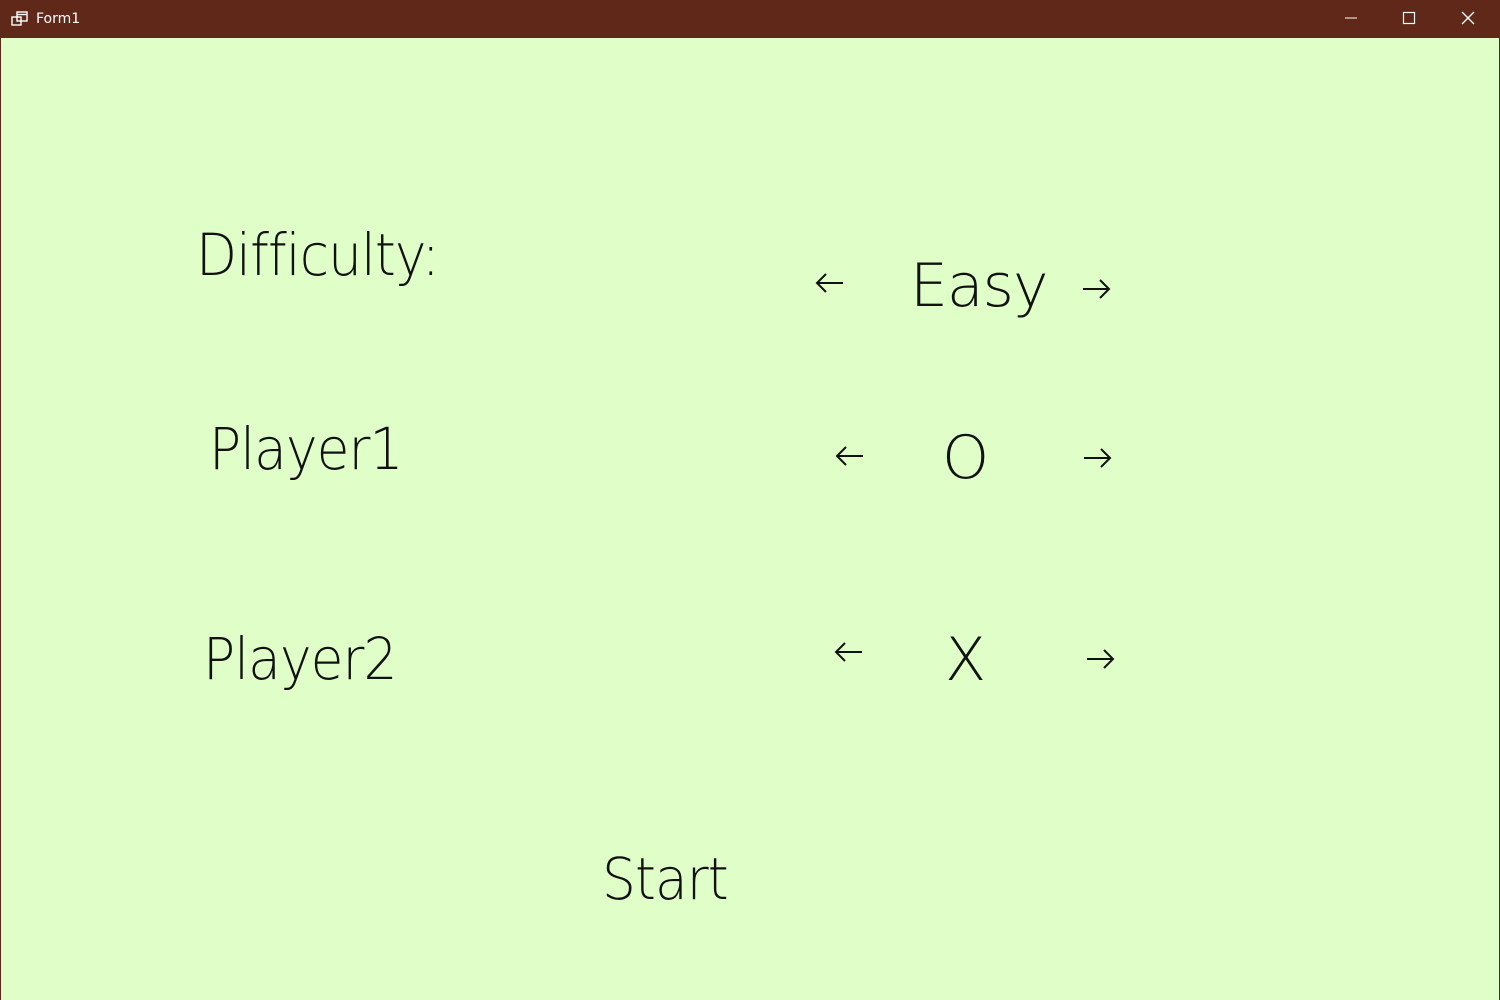  Describe the element at coordinates (58, 19) in the screenshot. I see `window-title: Form1` at that location.